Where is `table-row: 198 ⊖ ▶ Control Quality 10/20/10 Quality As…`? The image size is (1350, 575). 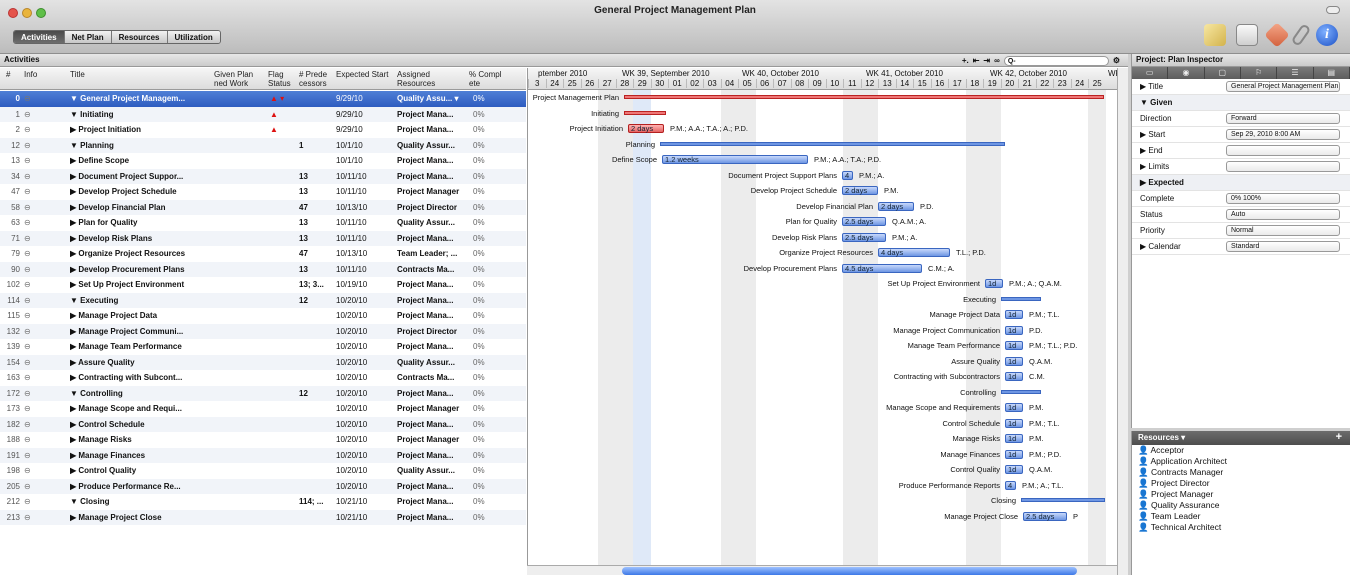
table-row: 198 ⊖ ▶ Control Quality 10/20/10 Quality As… is located at coordinates (263, 471).